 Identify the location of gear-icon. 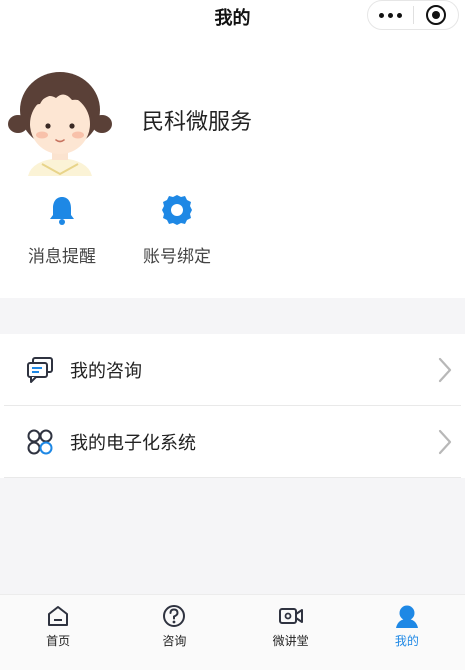
(177, 210).